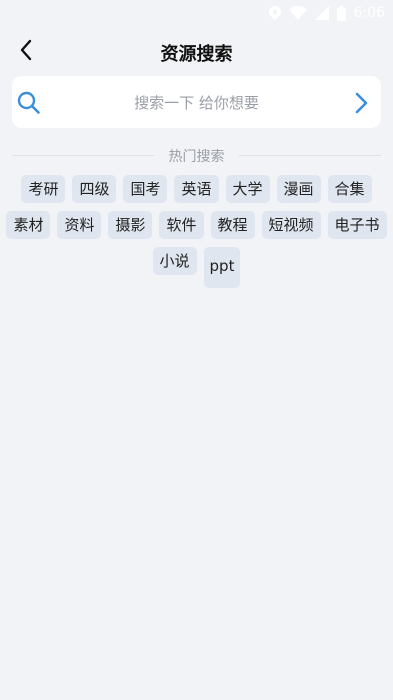  What do you see at coordinates (321, 13) in the screenshot?
I see `signal-icon` at bounding box center [321, 13].